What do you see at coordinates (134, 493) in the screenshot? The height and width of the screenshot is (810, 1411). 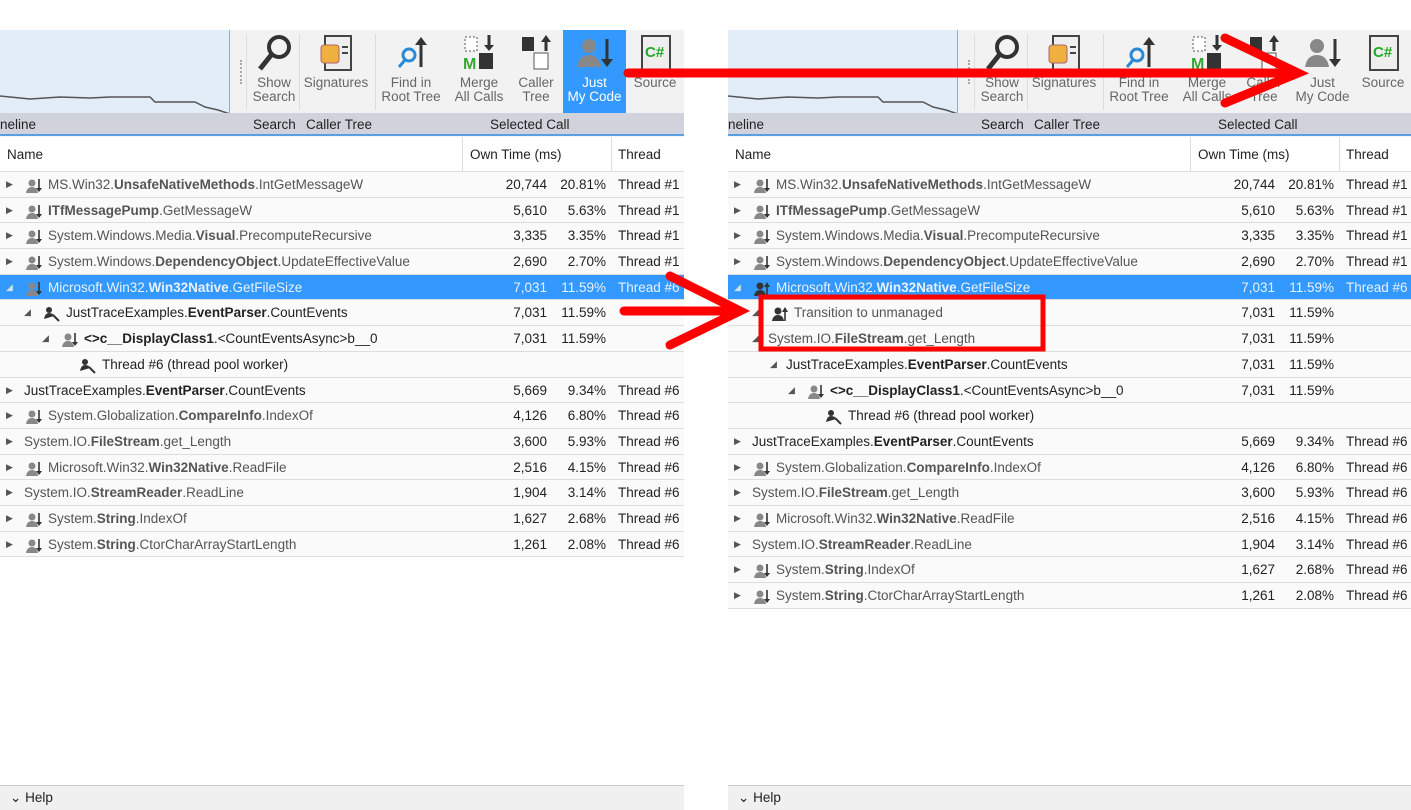 I see `method-name: System.IO.StreamReader.ReadLine` at bounding box center [134, 493].